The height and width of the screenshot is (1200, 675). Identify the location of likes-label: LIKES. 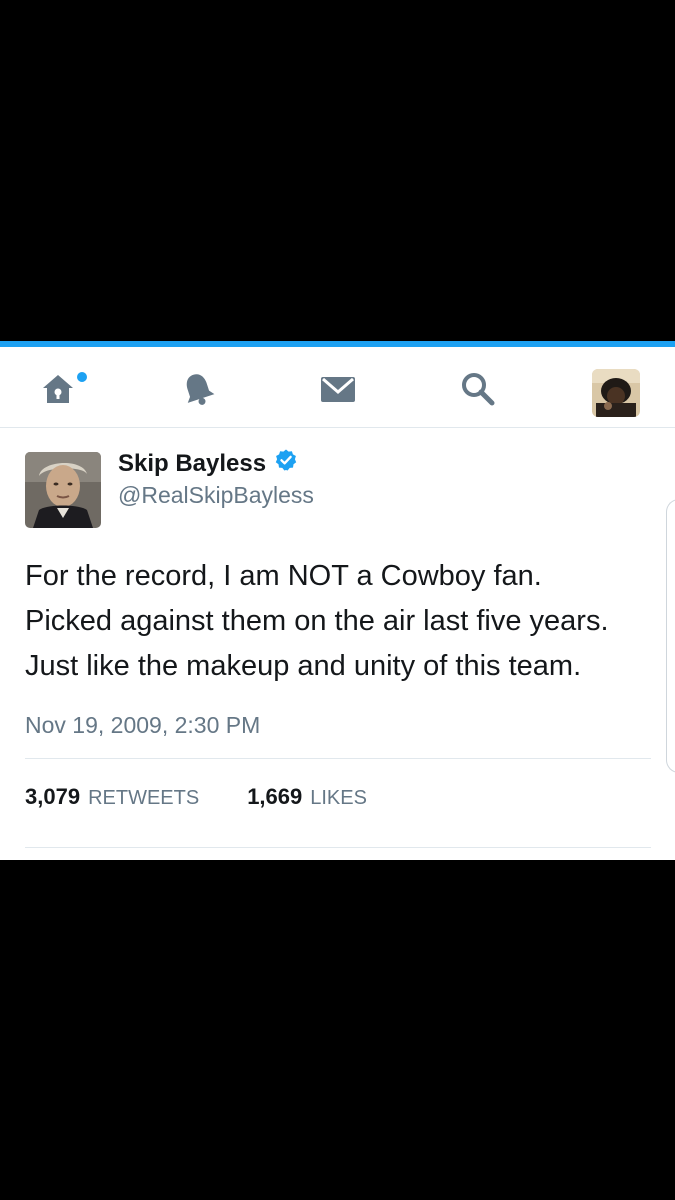
(338, 798).